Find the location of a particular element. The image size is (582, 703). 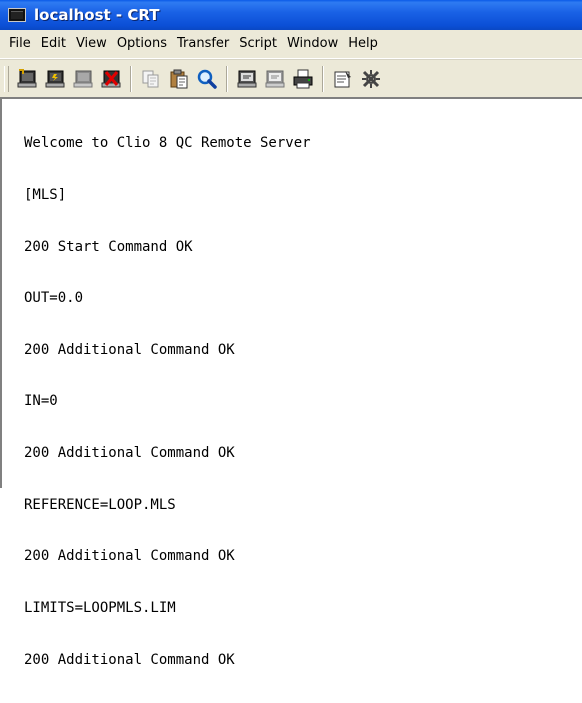

terminal-line: IN=0 is located at coordinates (41, 401).